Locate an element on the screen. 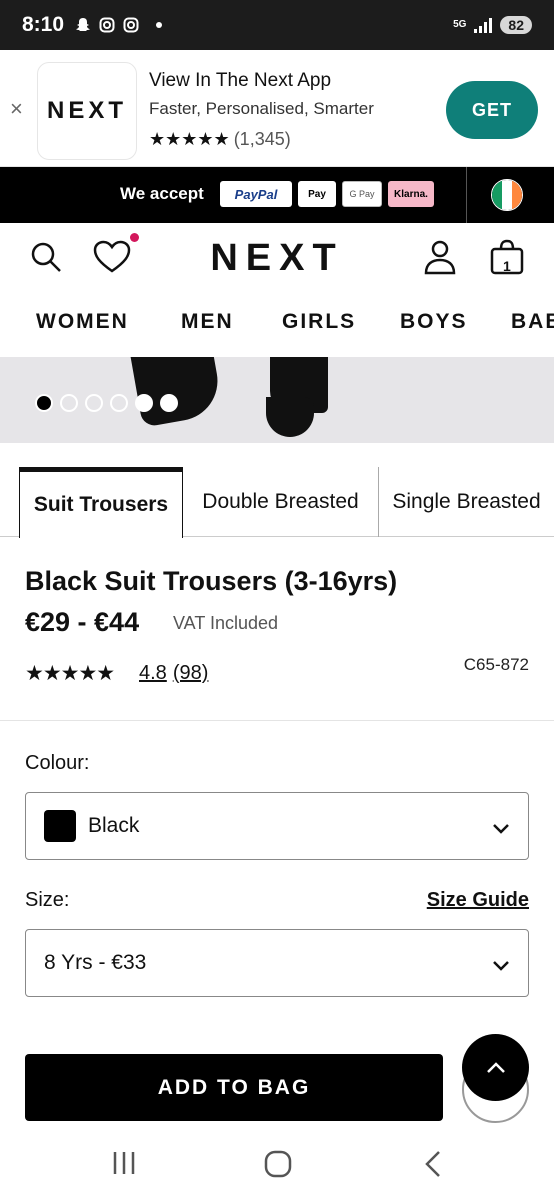 The height and width of the screenshot is (1200, 554). battery-indicator: 82 is located at coordinates (516, 25).